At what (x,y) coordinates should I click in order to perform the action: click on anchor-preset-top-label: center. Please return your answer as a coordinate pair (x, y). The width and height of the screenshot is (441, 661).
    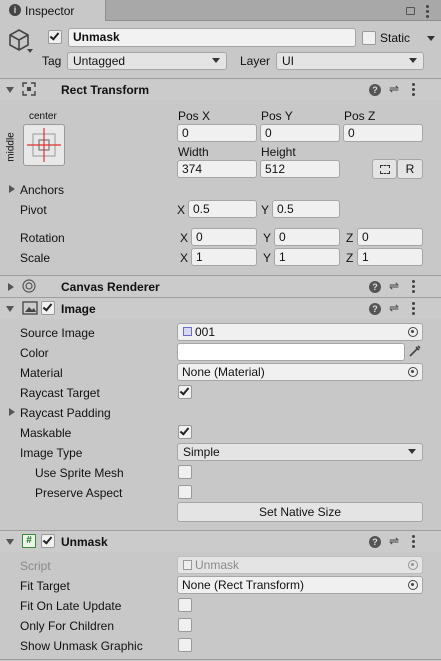
    Looking at the image, I should click on (43, 116).